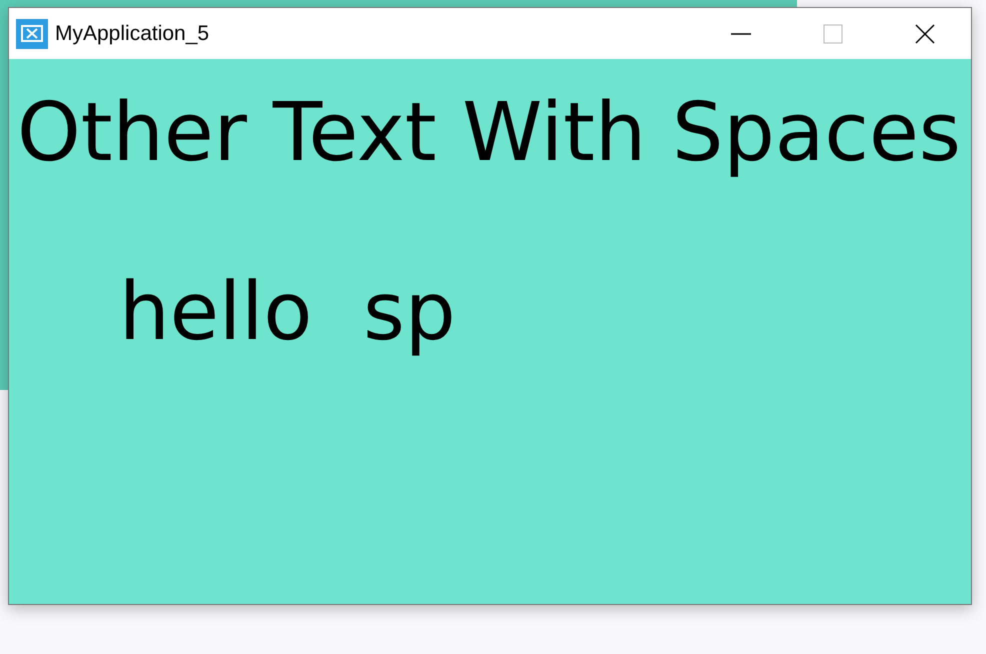  Describe the element at coordinates (132, 34) in the screenshot. I see `window-title: MyApplication_5` at that location.